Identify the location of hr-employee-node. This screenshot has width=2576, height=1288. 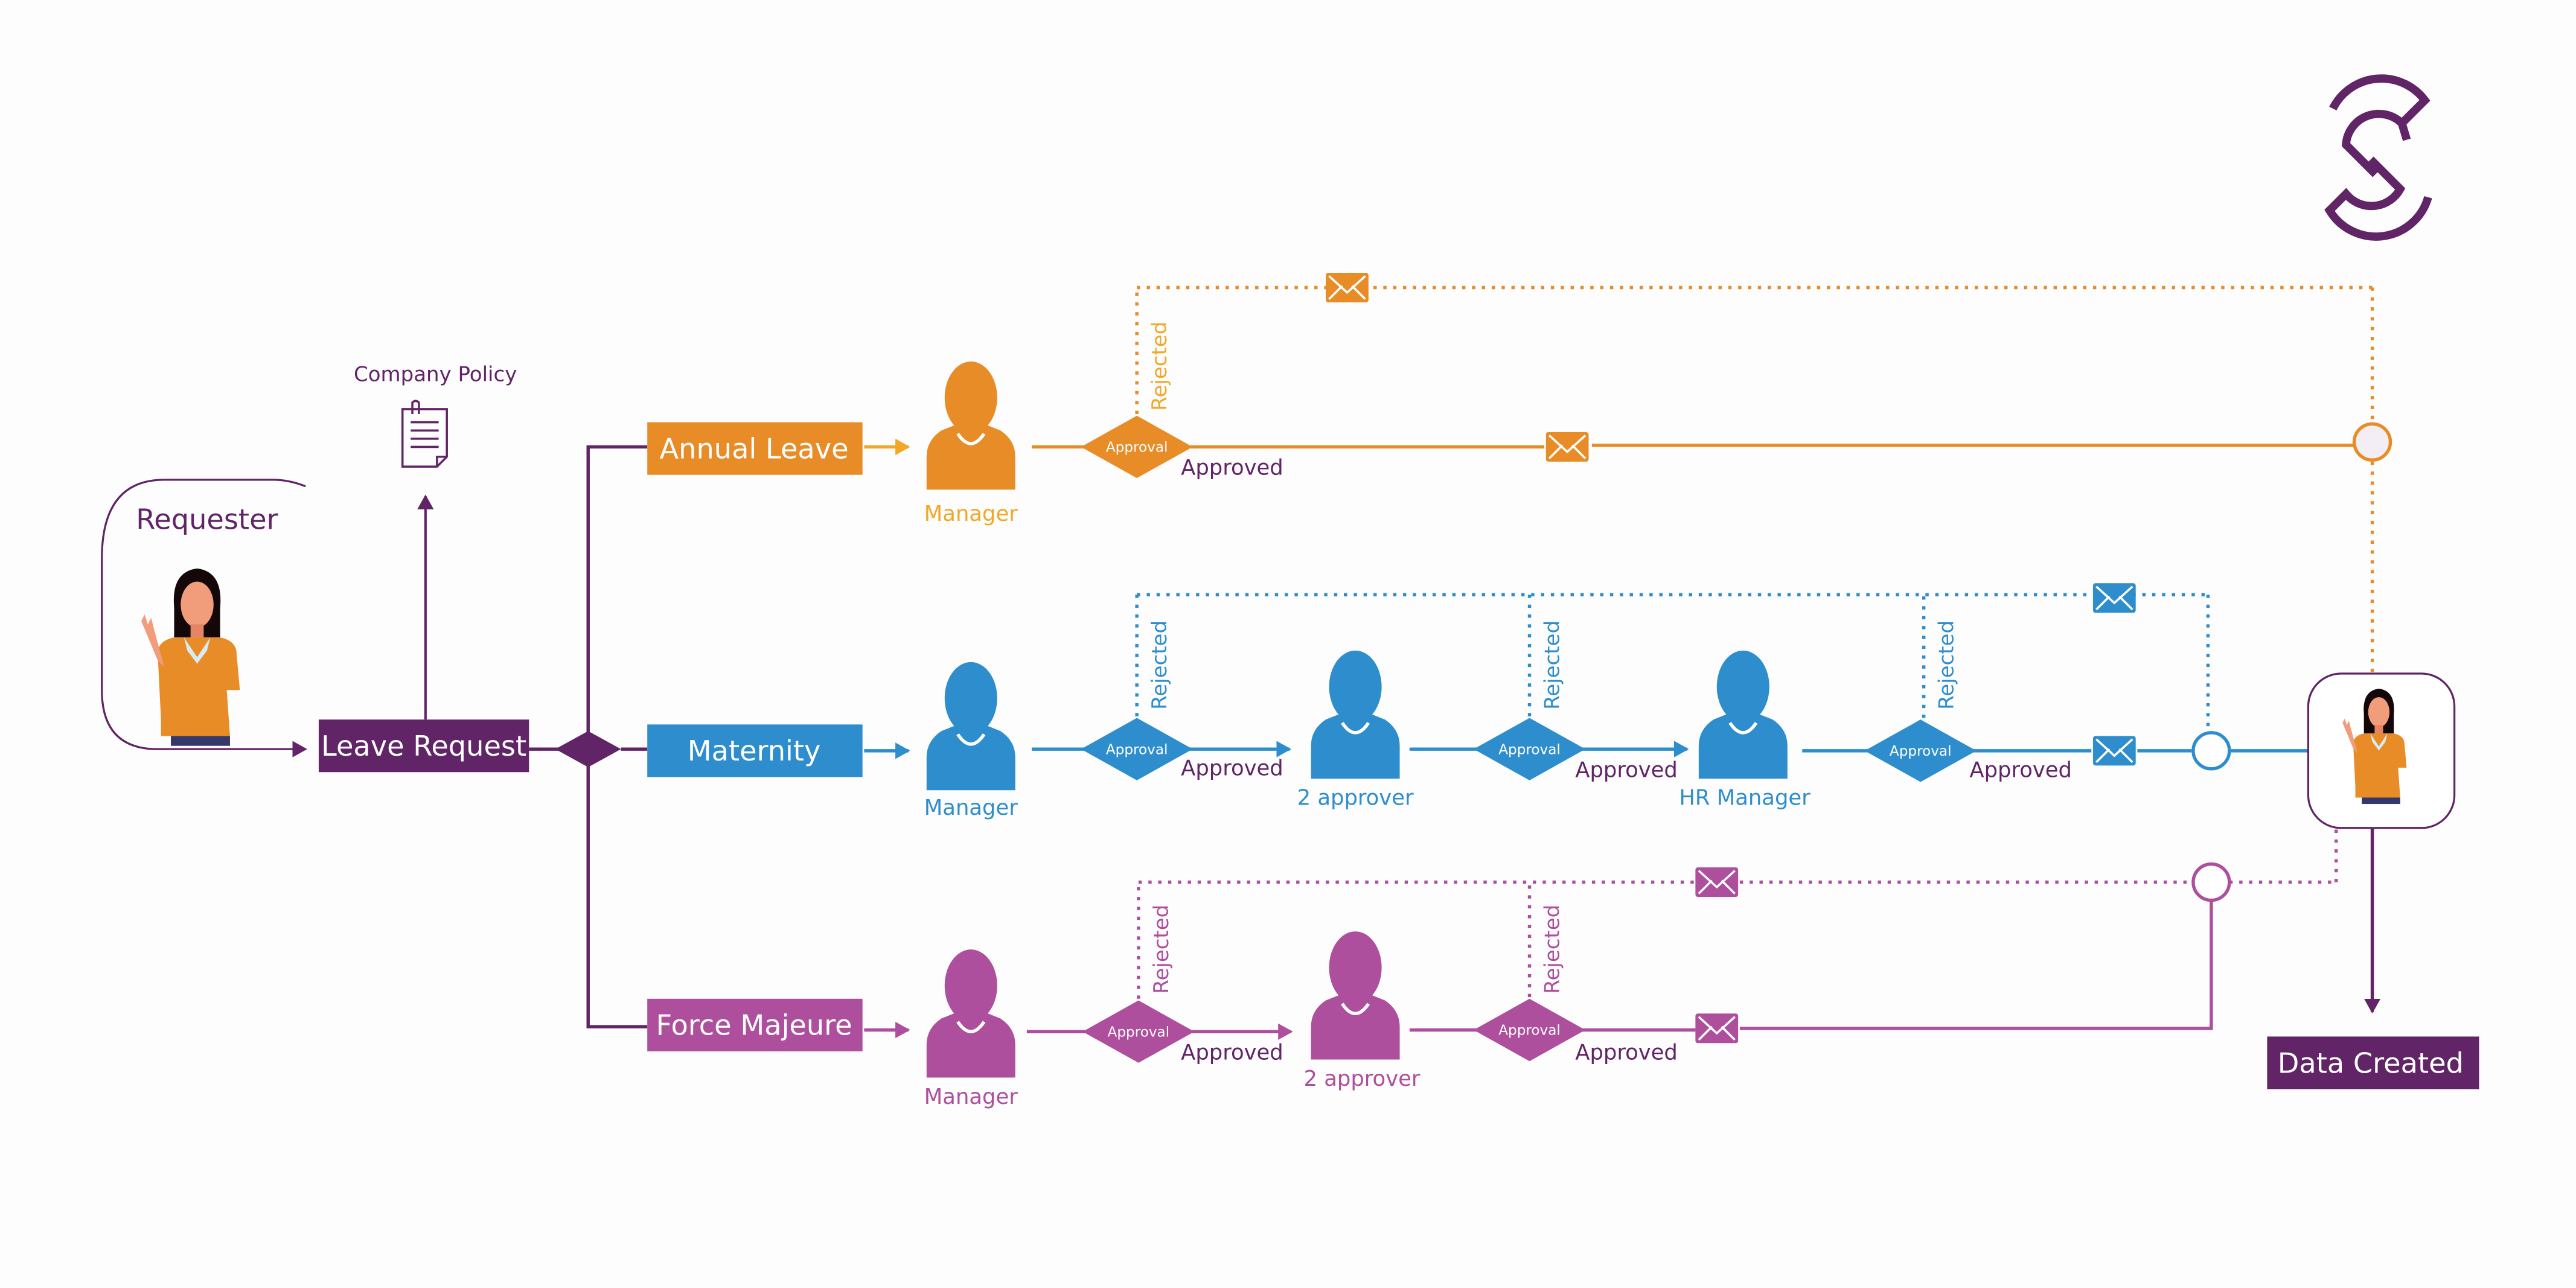
(2382, 750).